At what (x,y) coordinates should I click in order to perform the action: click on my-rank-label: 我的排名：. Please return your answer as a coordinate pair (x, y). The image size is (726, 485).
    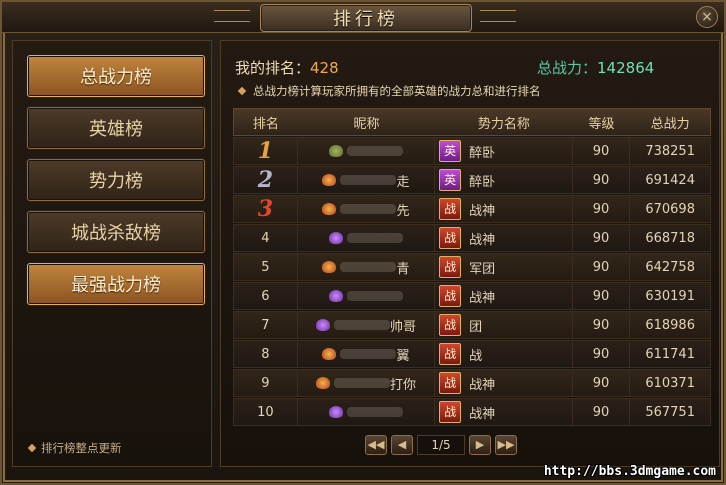
    Looking at the image, I should click on (273, 68).